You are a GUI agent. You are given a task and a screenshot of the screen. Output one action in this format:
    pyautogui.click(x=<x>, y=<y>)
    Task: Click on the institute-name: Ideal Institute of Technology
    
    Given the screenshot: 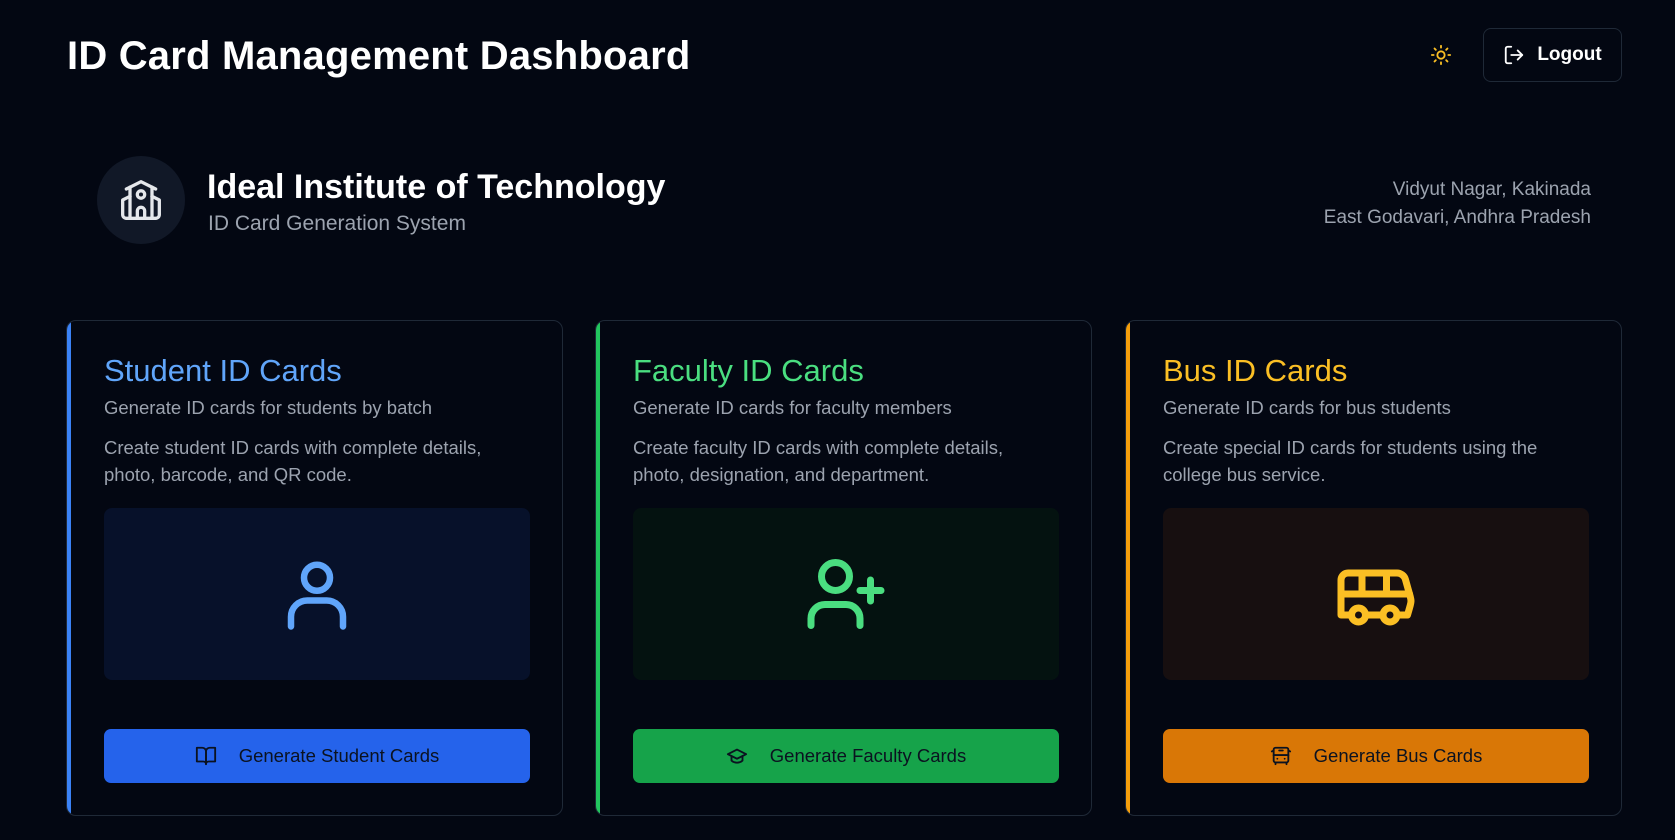 What is the action you would take?
    pyautogui.click(x=436, y=187)
    